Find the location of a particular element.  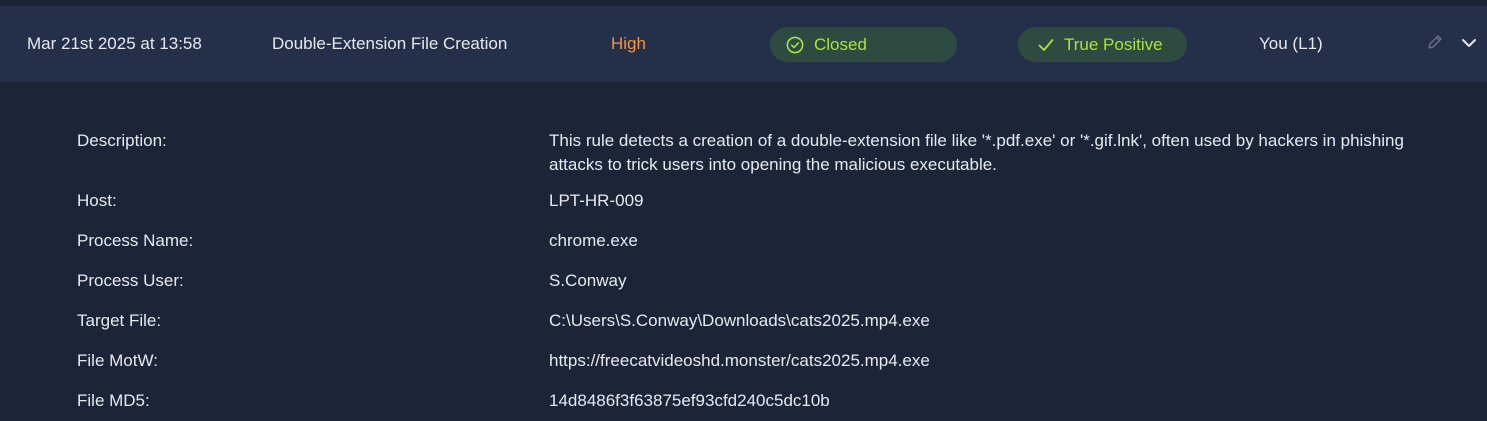

check-icon is located at coordinates (1046, 45).